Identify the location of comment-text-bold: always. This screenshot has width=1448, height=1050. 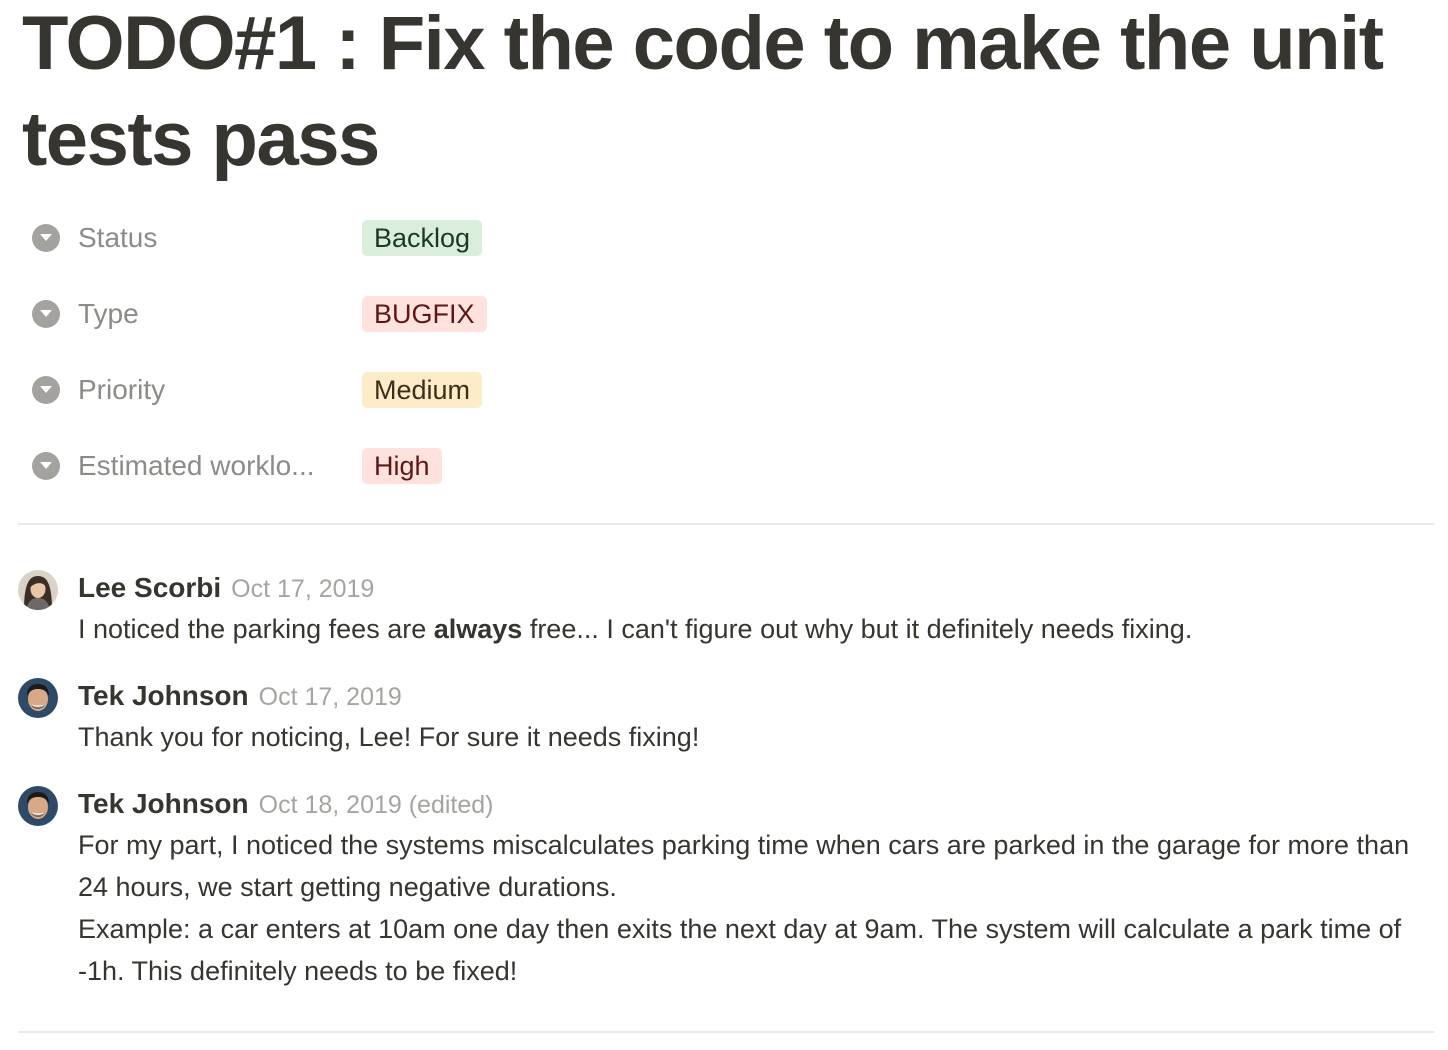
(478, 629).